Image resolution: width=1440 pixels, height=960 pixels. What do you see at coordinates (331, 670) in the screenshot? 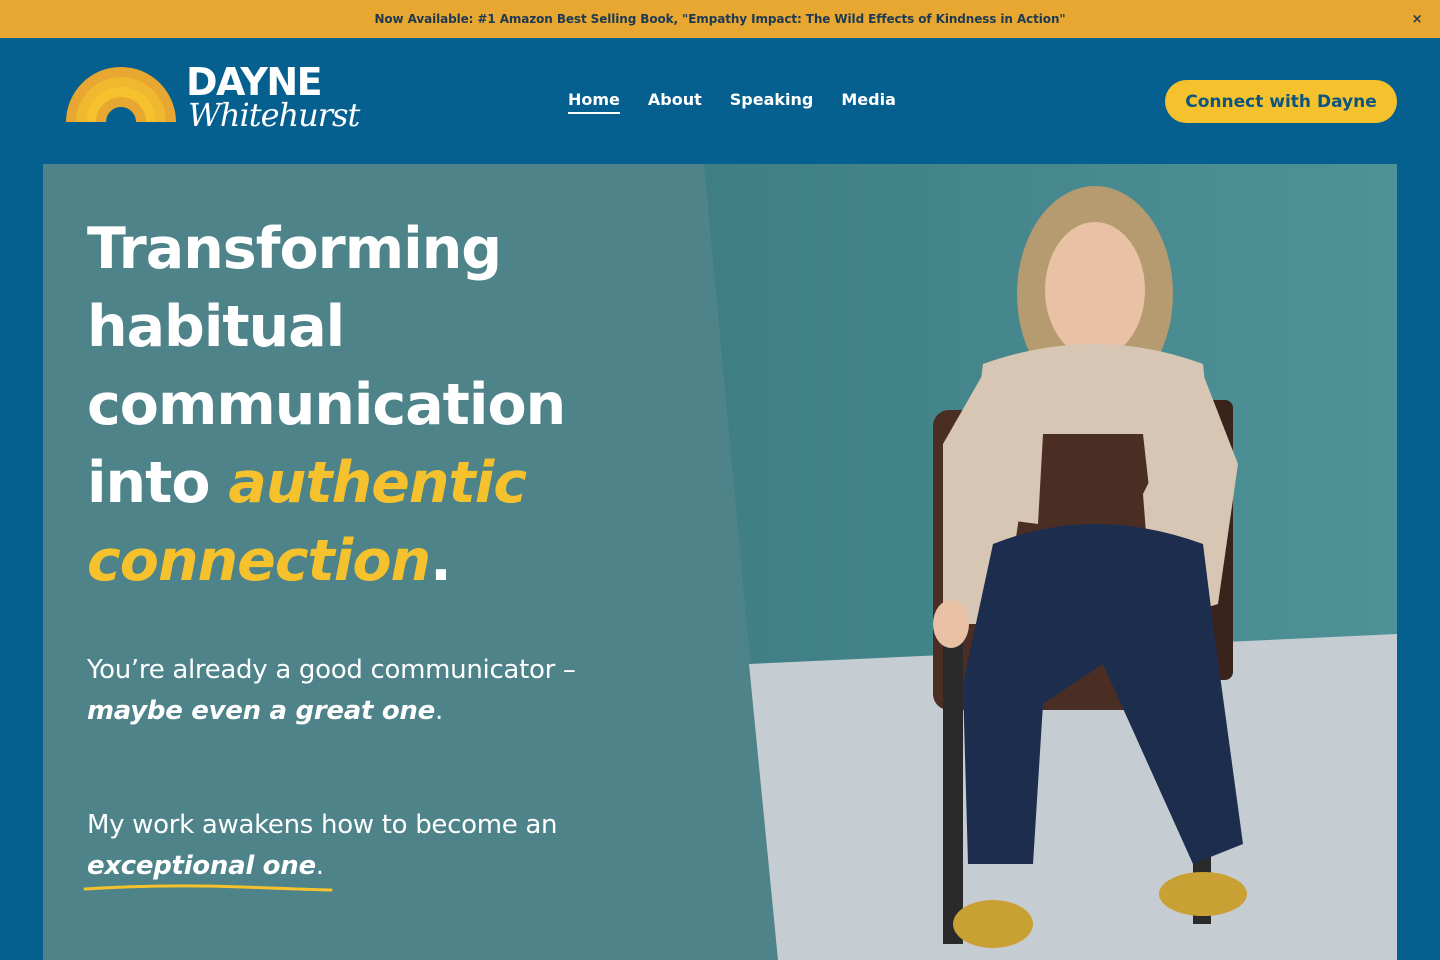
I see `sub1-text: You’re already a good communicator –` at bounding box center [331, 670].